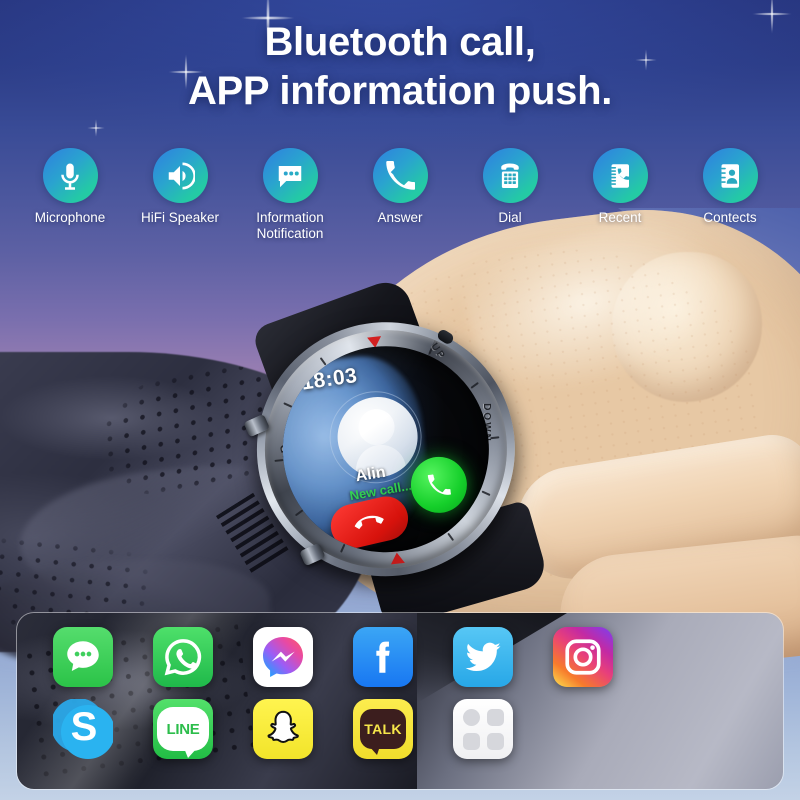 This screenshot has width=800, height=800. I want to click on line-wordmark: LINE, so click(183, 729).